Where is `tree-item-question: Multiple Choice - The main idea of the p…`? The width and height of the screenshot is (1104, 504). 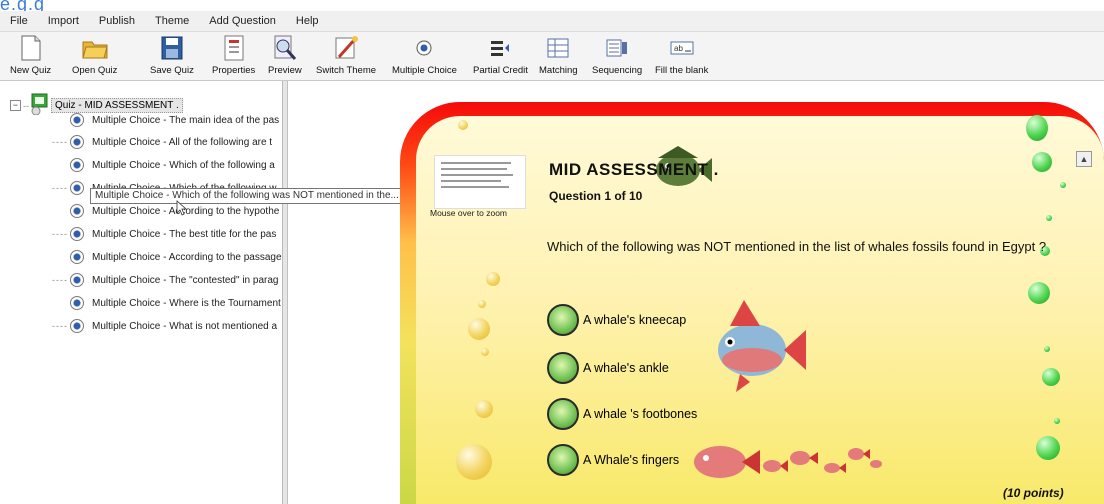 tree-item-question: Multiple Choice - The main idea of the p… is located at coordinates (174, 120).